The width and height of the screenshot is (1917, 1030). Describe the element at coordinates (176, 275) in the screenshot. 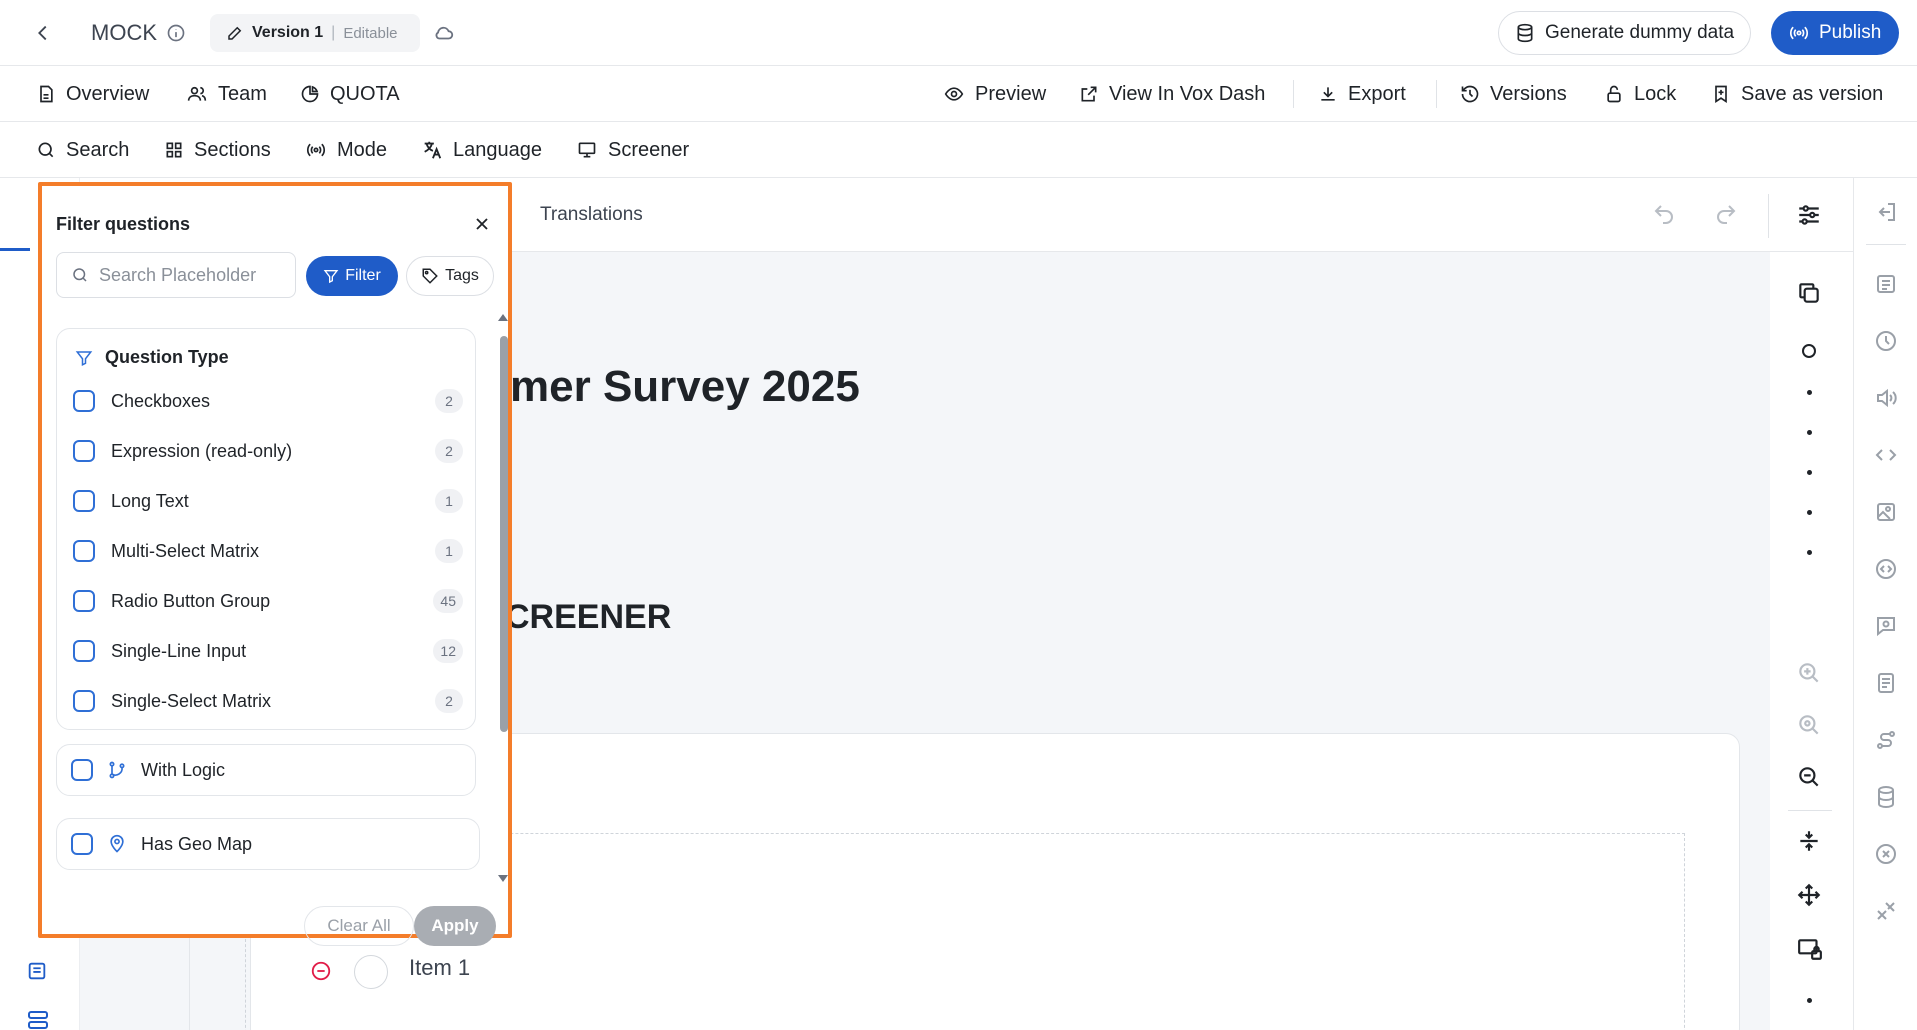

I see `filter-search-input: Search Placeholder` at that location.